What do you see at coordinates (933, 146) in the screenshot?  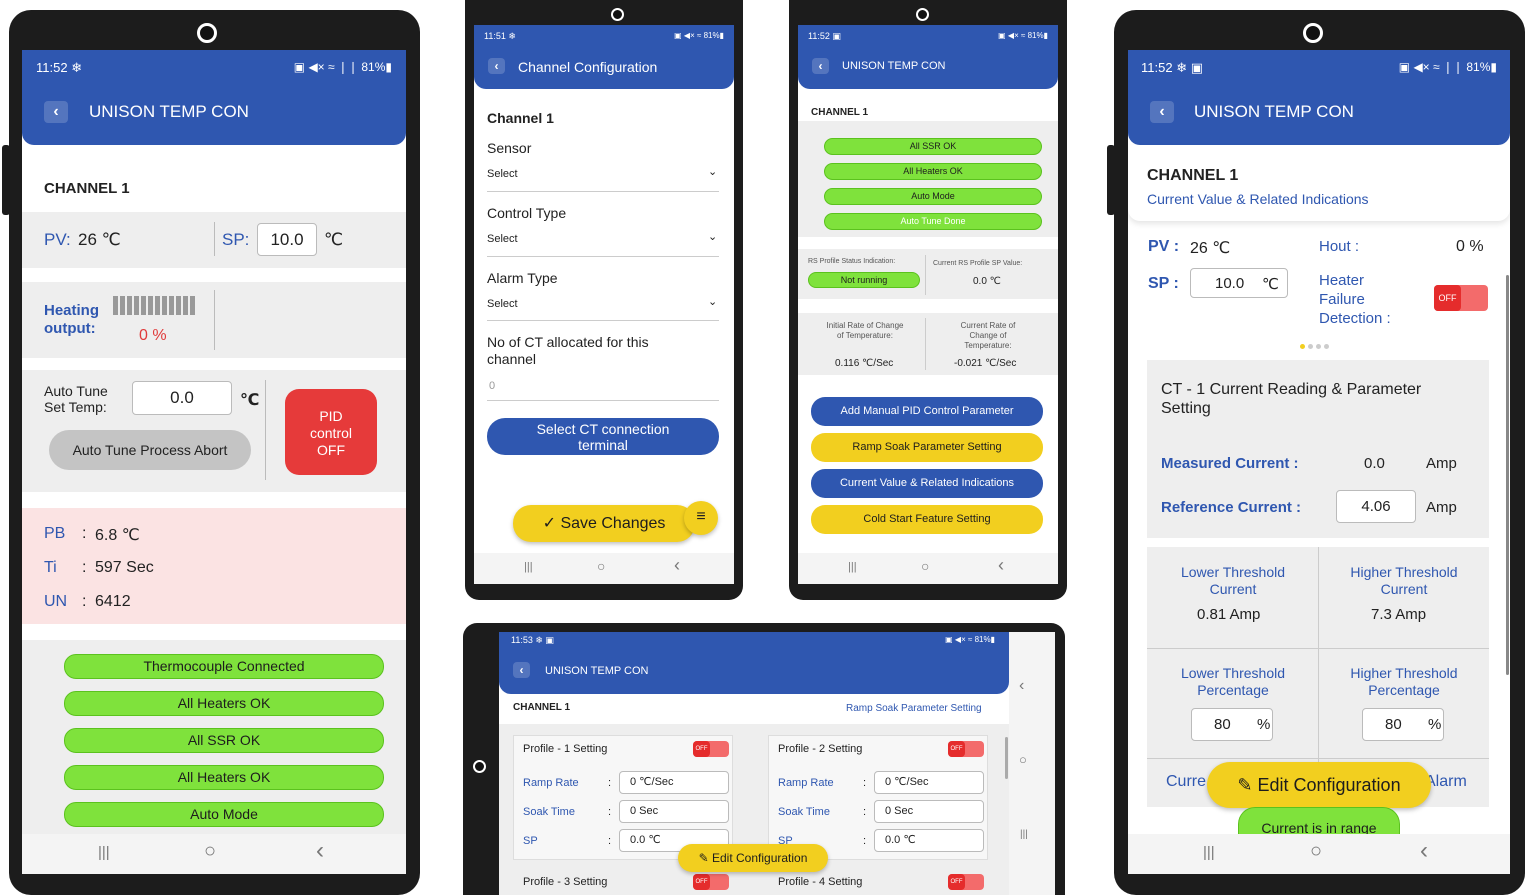 I see `status-pill: All SSR OK` at bounding box center [933, 146].